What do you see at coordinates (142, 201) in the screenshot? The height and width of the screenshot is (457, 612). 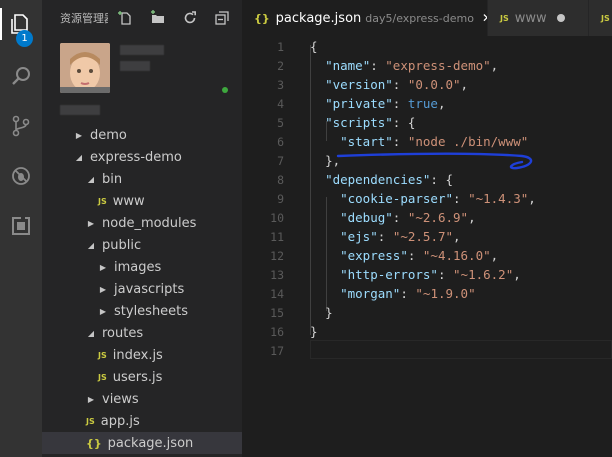 I see `tree-file: JS www` at bounding box center [142, 201].